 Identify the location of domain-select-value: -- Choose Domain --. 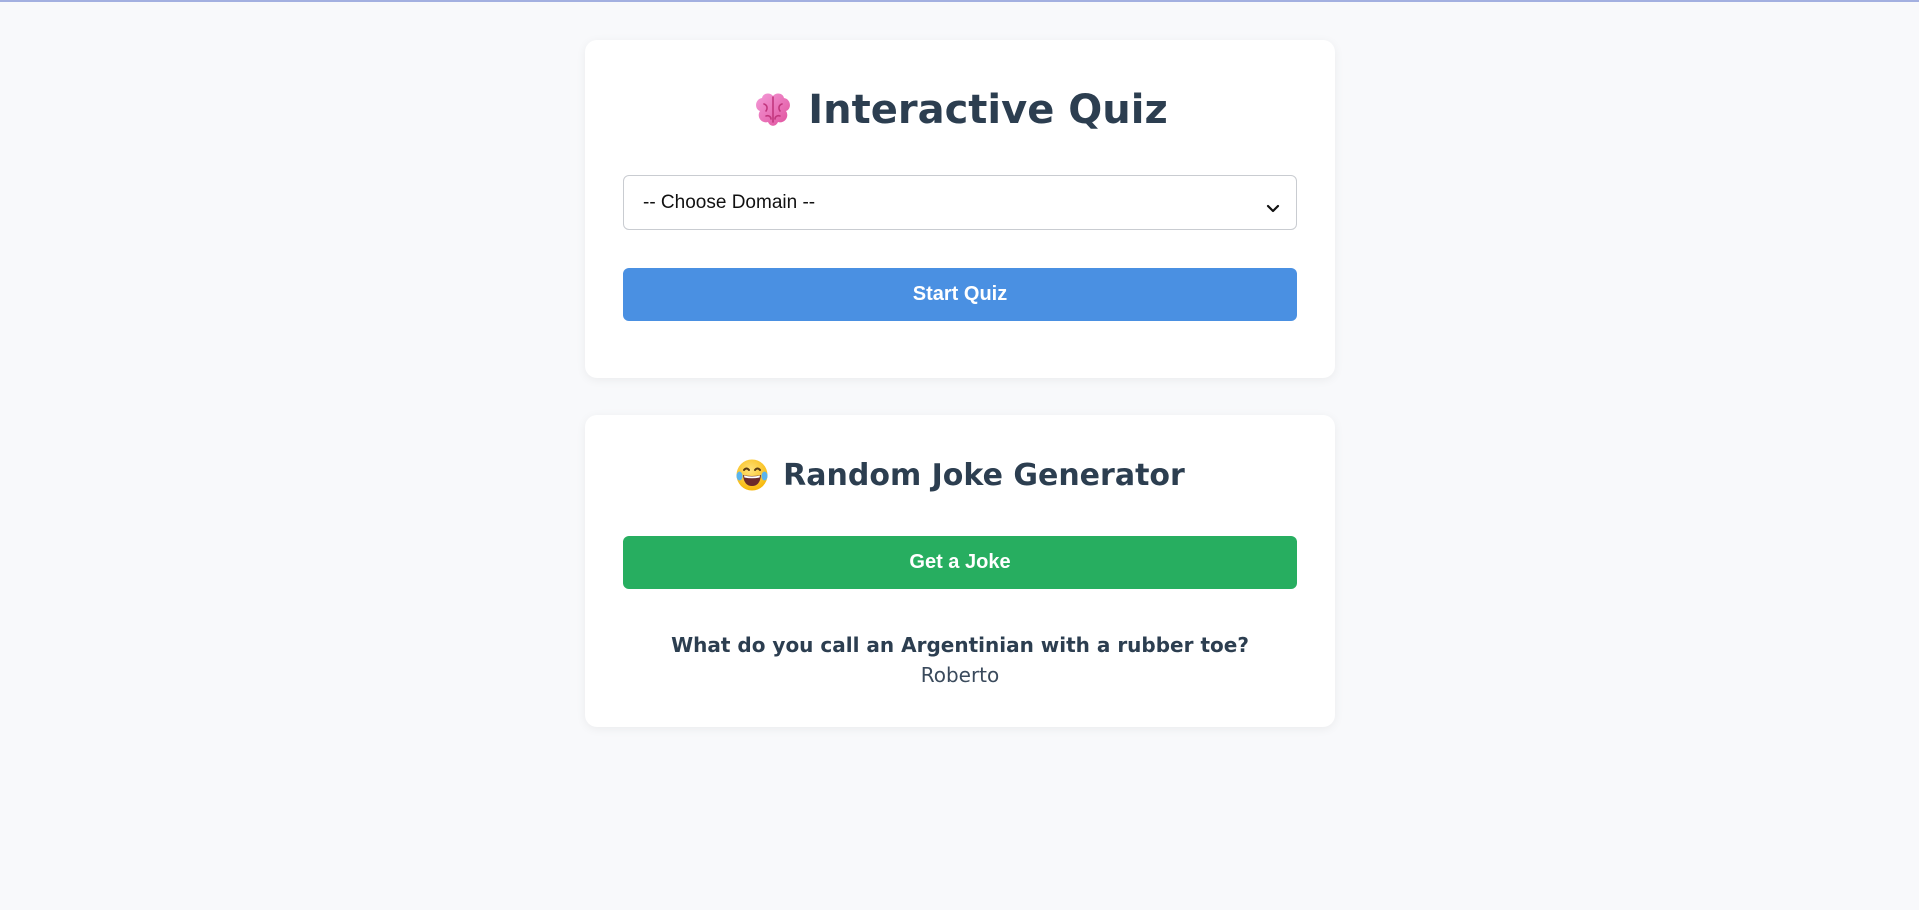
(729, 202).